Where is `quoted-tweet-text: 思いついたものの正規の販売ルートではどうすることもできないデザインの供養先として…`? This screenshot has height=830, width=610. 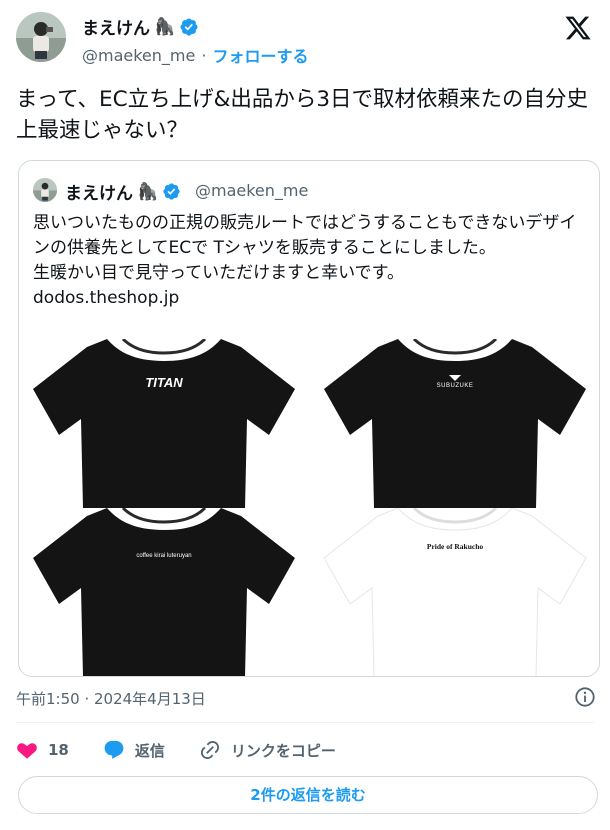 quoted-tweet-text: 思いついたものの正規の販売ルートではどうすることもできないデザインの供養先として… is located at coordinates (305, 260).